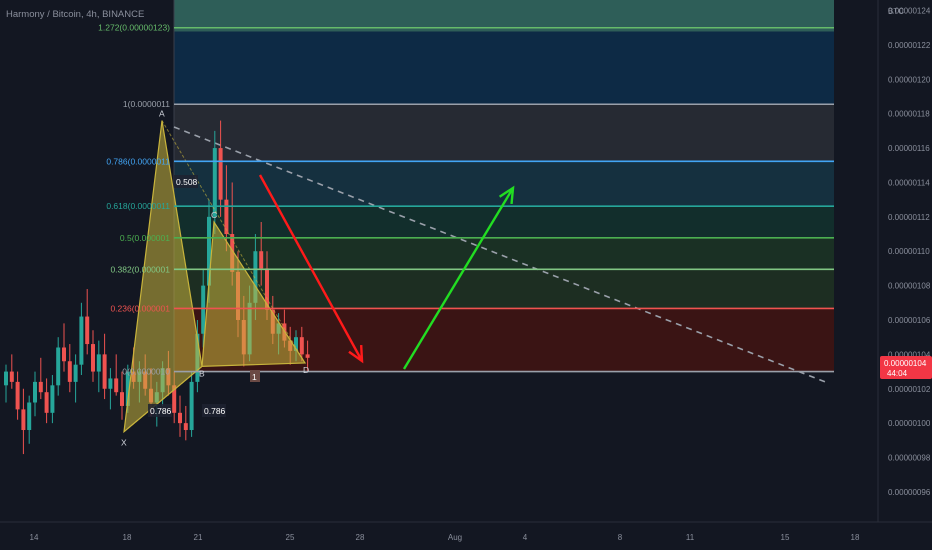  Describe the element at coordinates (690, 537) in the screenshot. I see `time-tick-8: 11` at that location.